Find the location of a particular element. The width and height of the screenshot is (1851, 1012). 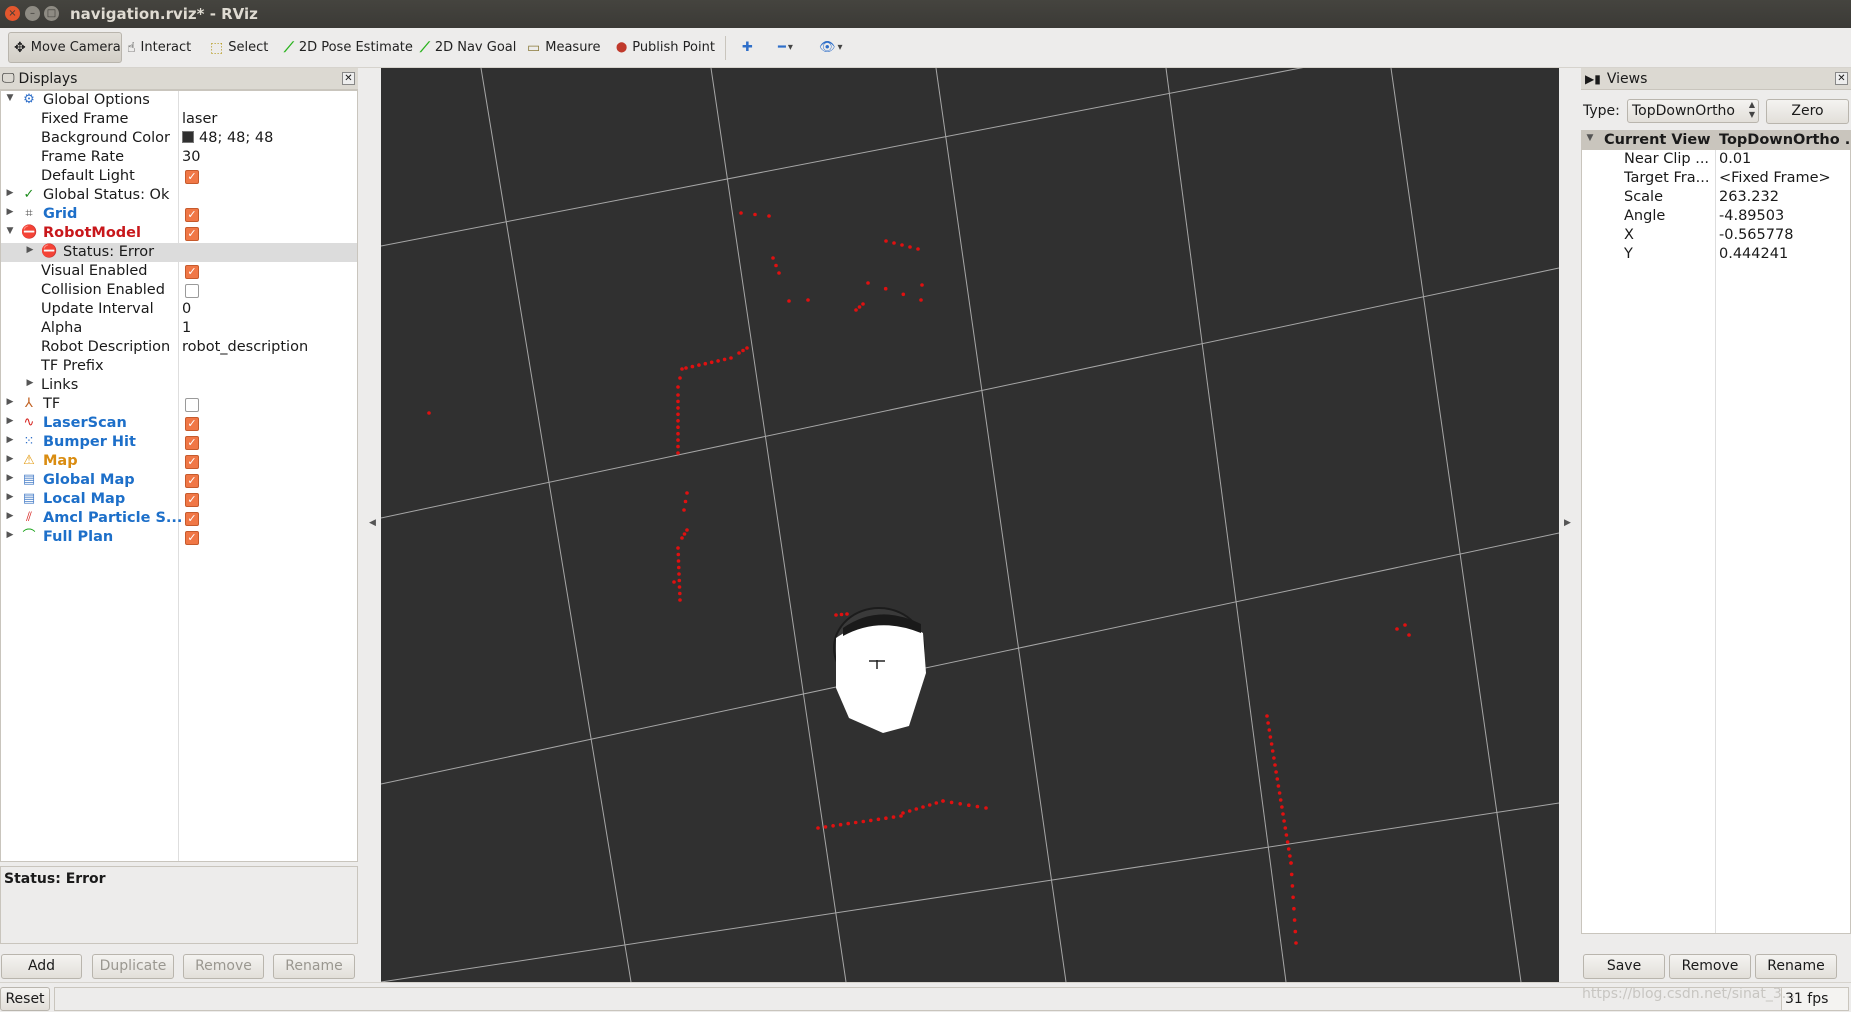

default-light-checkbox: ✓ is located at coordinates (192, 177).